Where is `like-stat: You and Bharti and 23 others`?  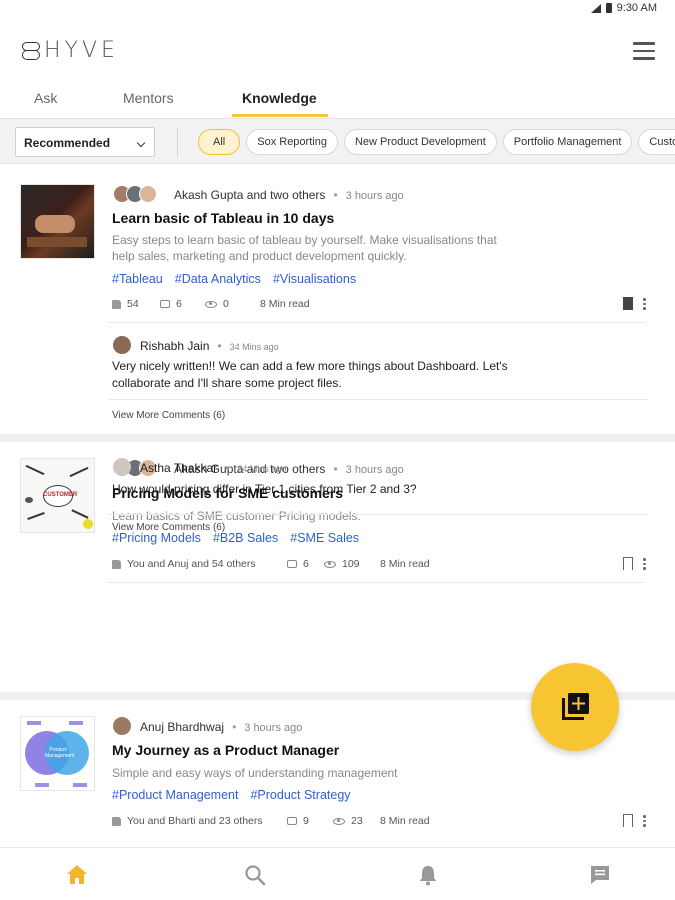 like-stat: You and Bharti and 23 others is located at coordinates (187, 821).